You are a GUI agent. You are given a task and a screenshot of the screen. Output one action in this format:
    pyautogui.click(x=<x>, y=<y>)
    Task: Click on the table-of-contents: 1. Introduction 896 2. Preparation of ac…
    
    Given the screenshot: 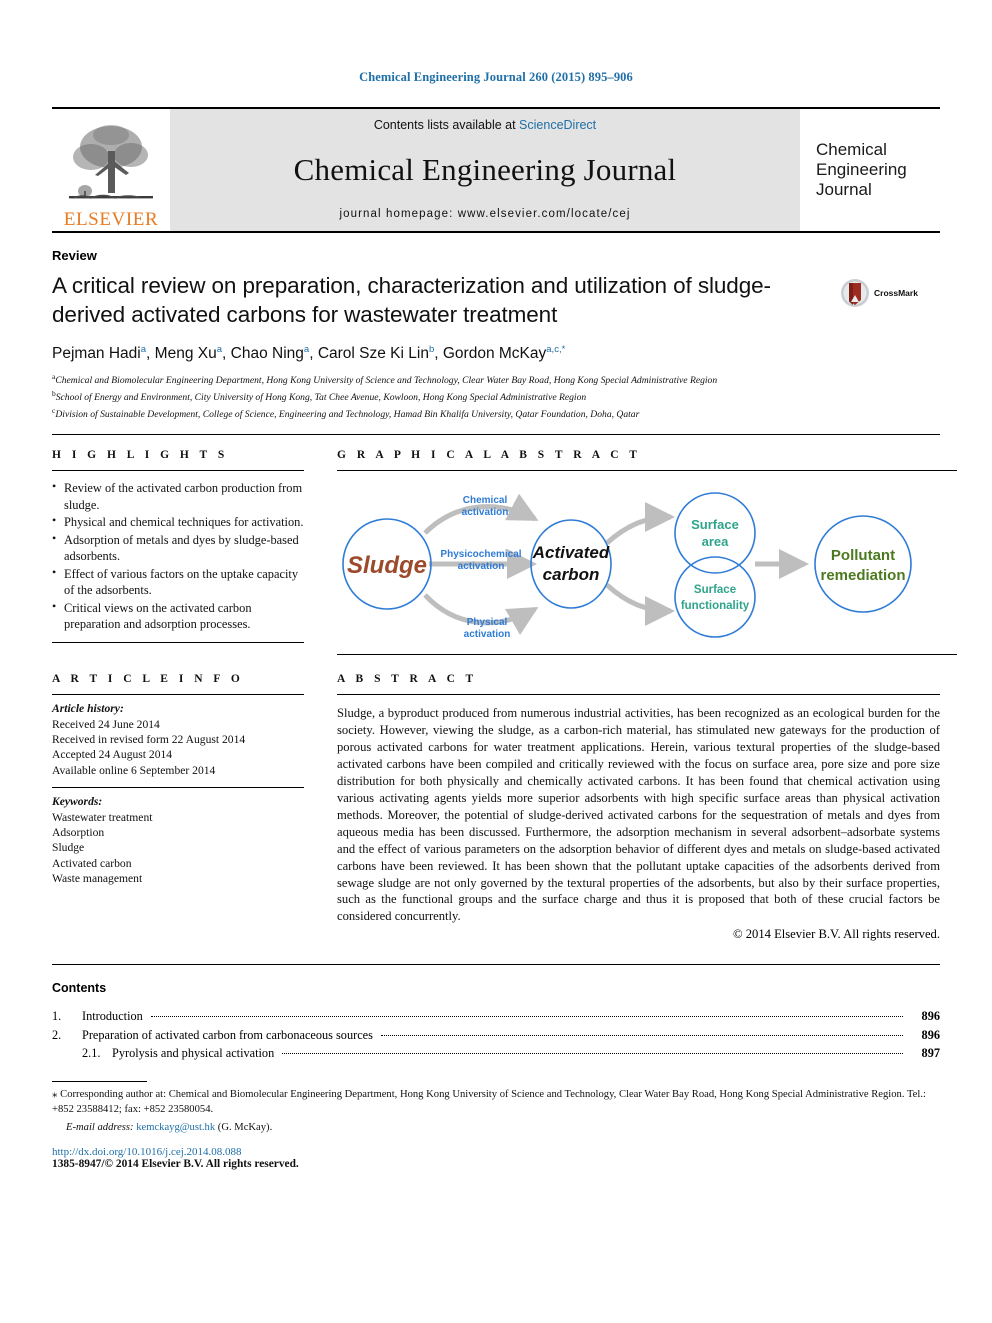 What is the action you would take?
    pyautogui.click(x=496, y=1034)
    